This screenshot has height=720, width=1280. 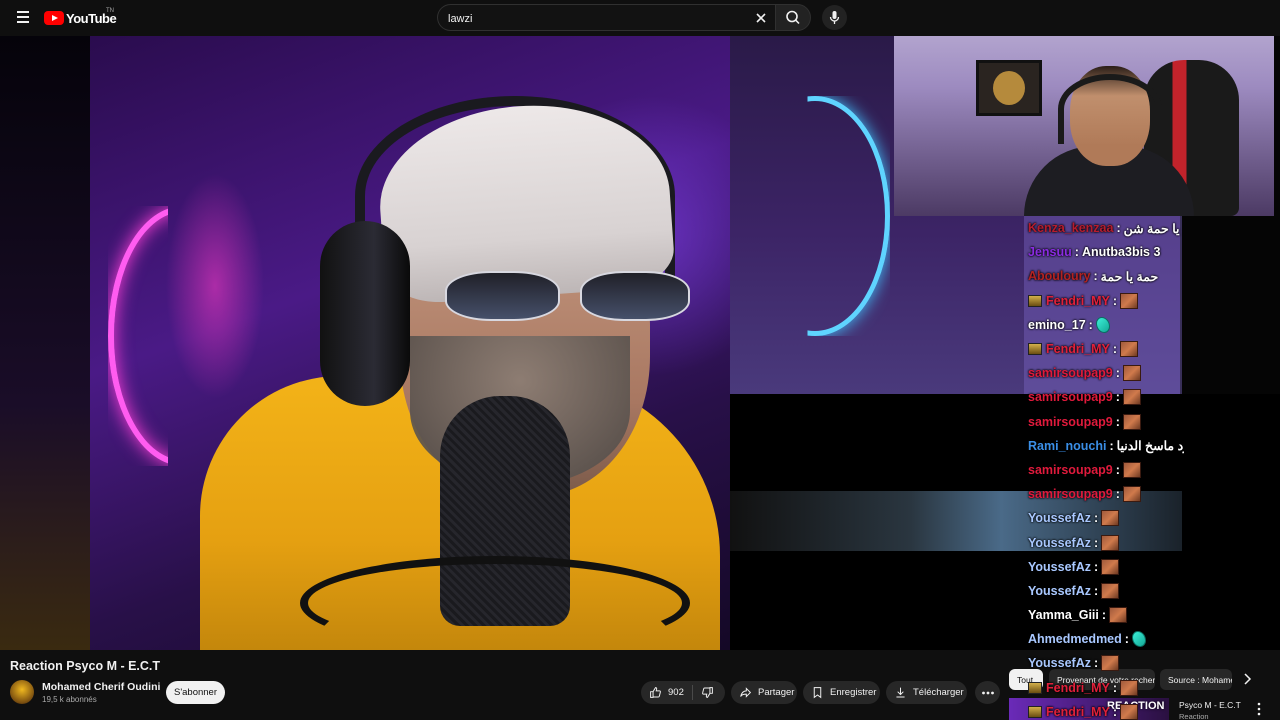 I want to click on search-button, so click(x=793, y=17).